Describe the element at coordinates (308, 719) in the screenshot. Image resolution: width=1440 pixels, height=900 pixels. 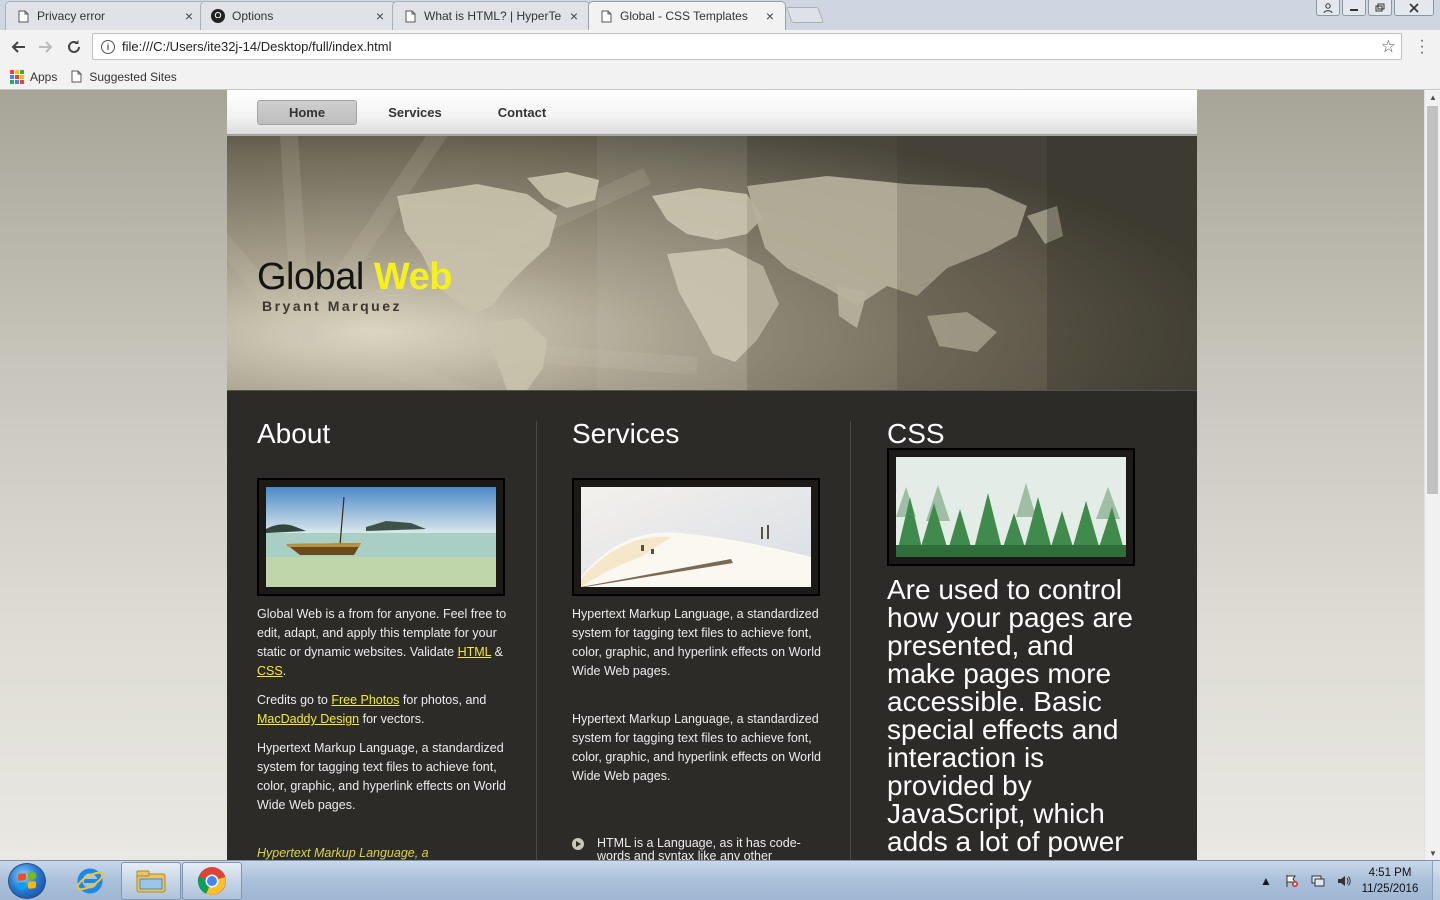
I see `macdaddy-design-link: MacDaddy Design` at that location.